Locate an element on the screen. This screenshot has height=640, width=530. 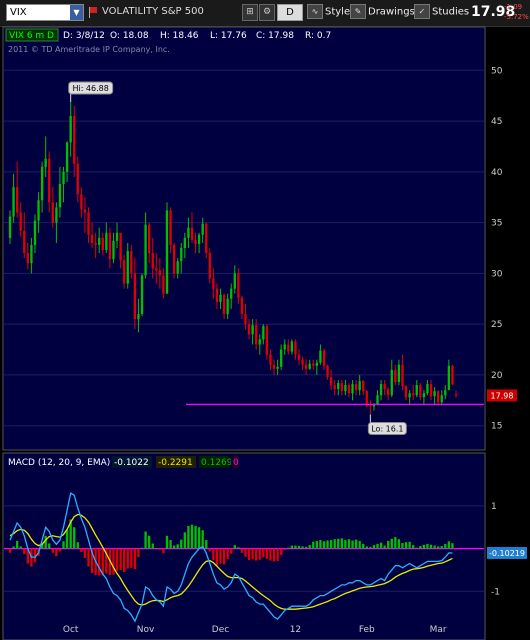
symbol-input: VIX ▼ is located at coordinates (45, 12).